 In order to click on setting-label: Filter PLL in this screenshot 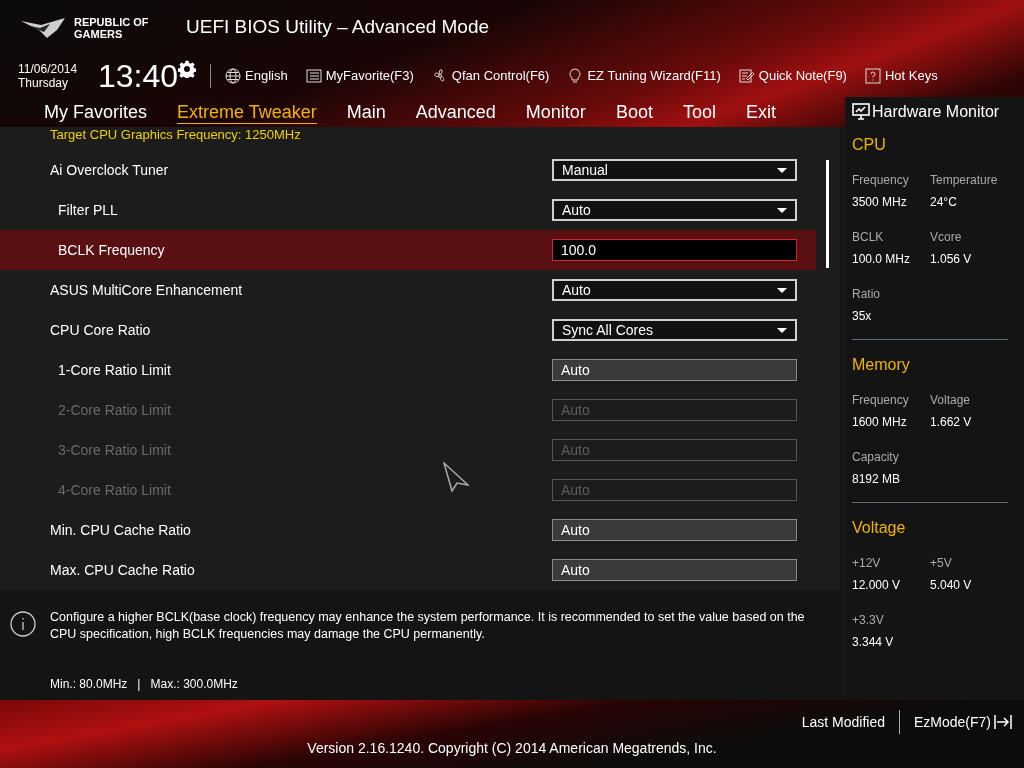, I will do `click(87, 210)`.